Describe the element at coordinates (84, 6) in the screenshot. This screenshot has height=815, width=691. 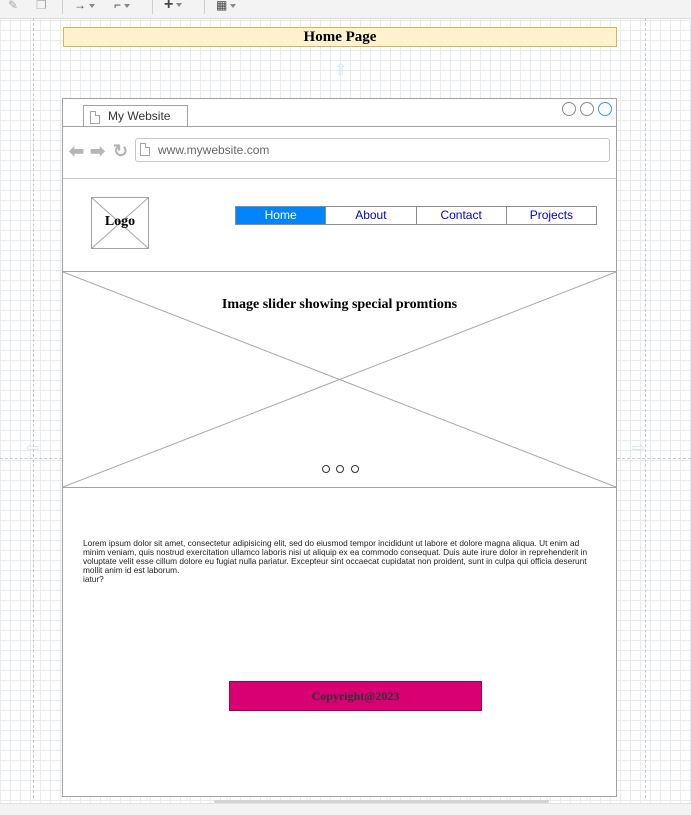
I see `connection-arrow-icon: →` at that location.